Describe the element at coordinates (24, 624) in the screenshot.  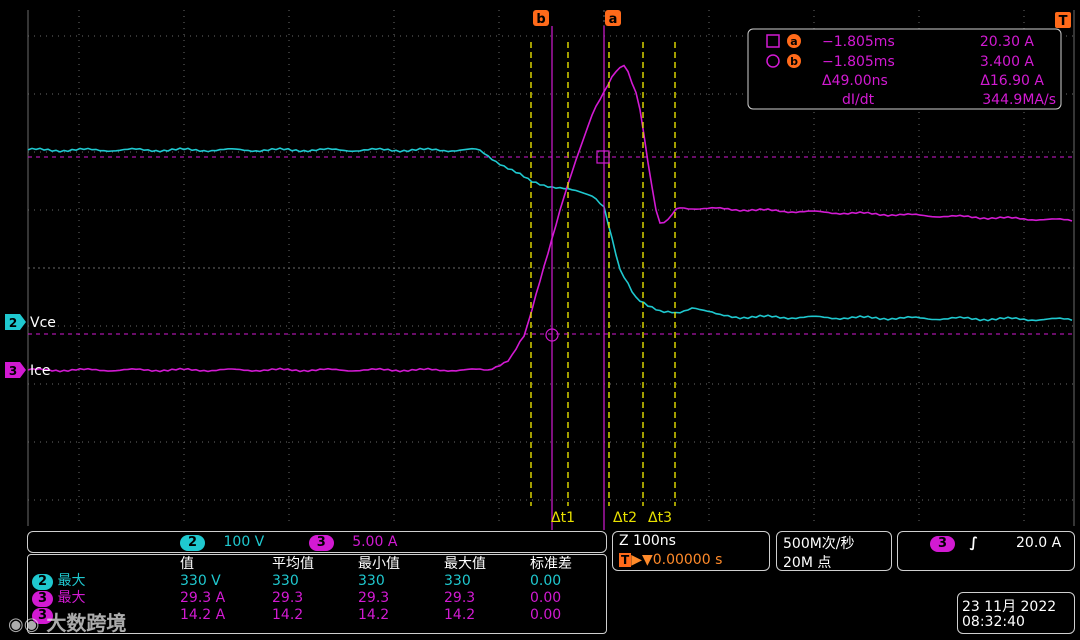
I see `watermark-logo-icon: ◉◉` at that location.